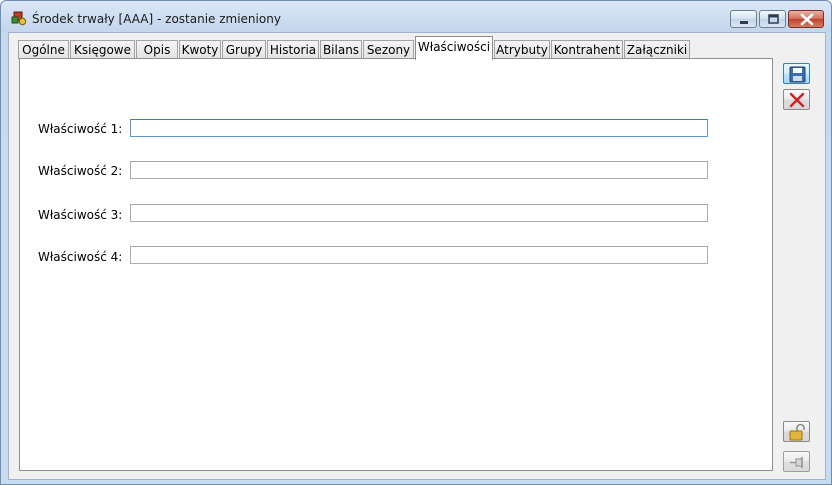  I want to click on window-title: Środek trwały [AAA] - zostanie zmieniony, so click(156, 19).